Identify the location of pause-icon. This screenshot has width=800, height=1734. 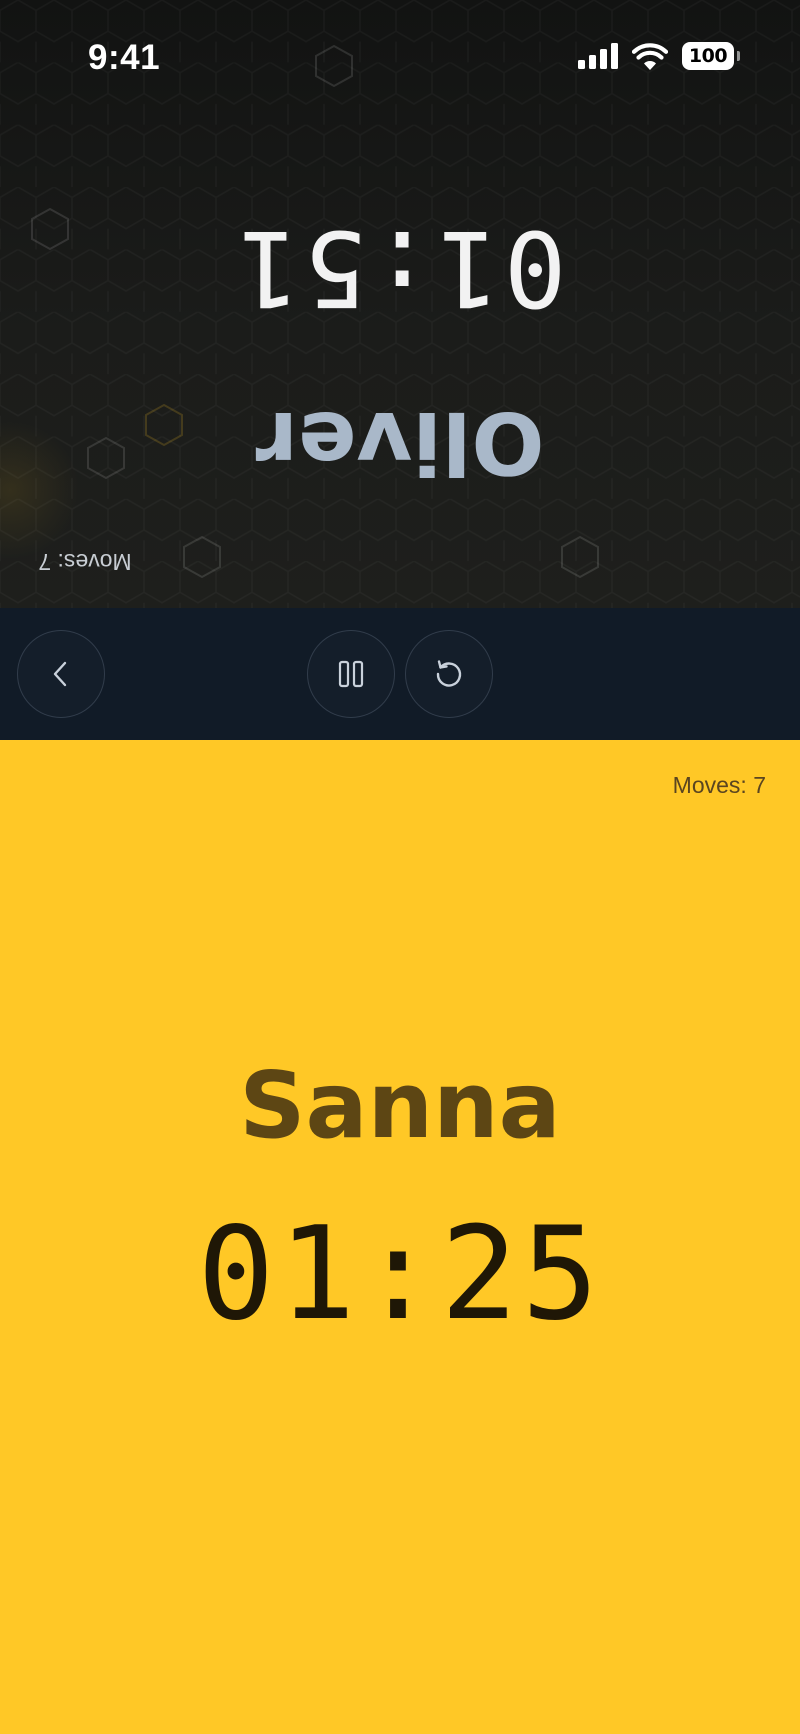
(351, 674).